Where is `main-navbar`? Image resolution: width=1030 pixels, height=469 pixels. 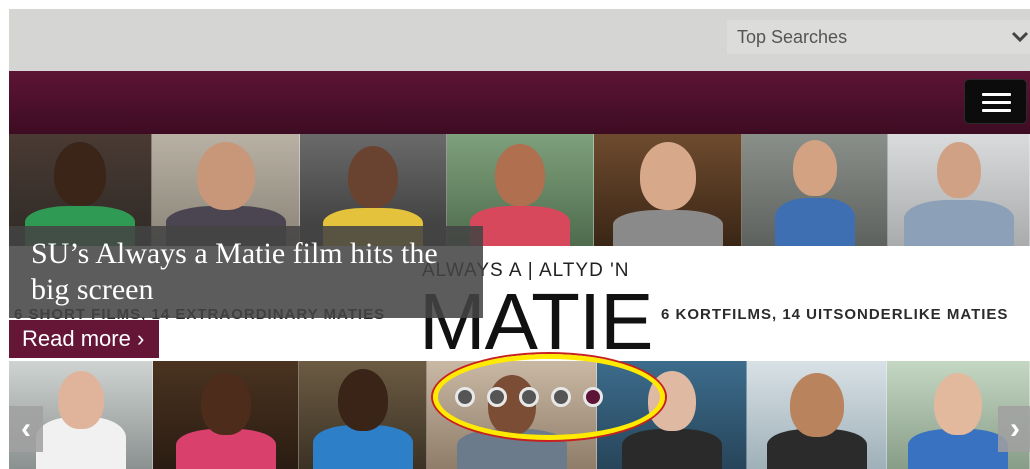 main-navbar is located at coordinates (519, 102).